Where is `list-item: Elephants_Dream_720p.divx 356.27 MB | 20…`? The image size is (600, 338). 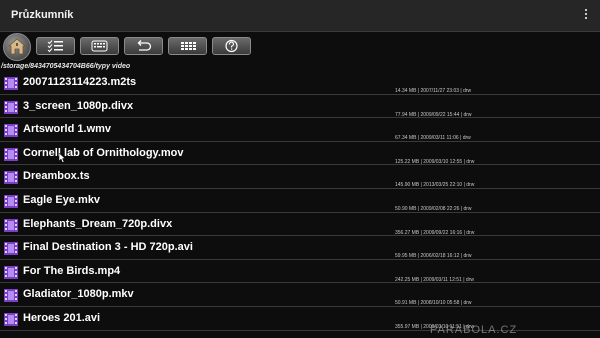 list-item: Elephants_Dream_720p.divx 356.27 MB | 20… is located at coordinates (300, 225).